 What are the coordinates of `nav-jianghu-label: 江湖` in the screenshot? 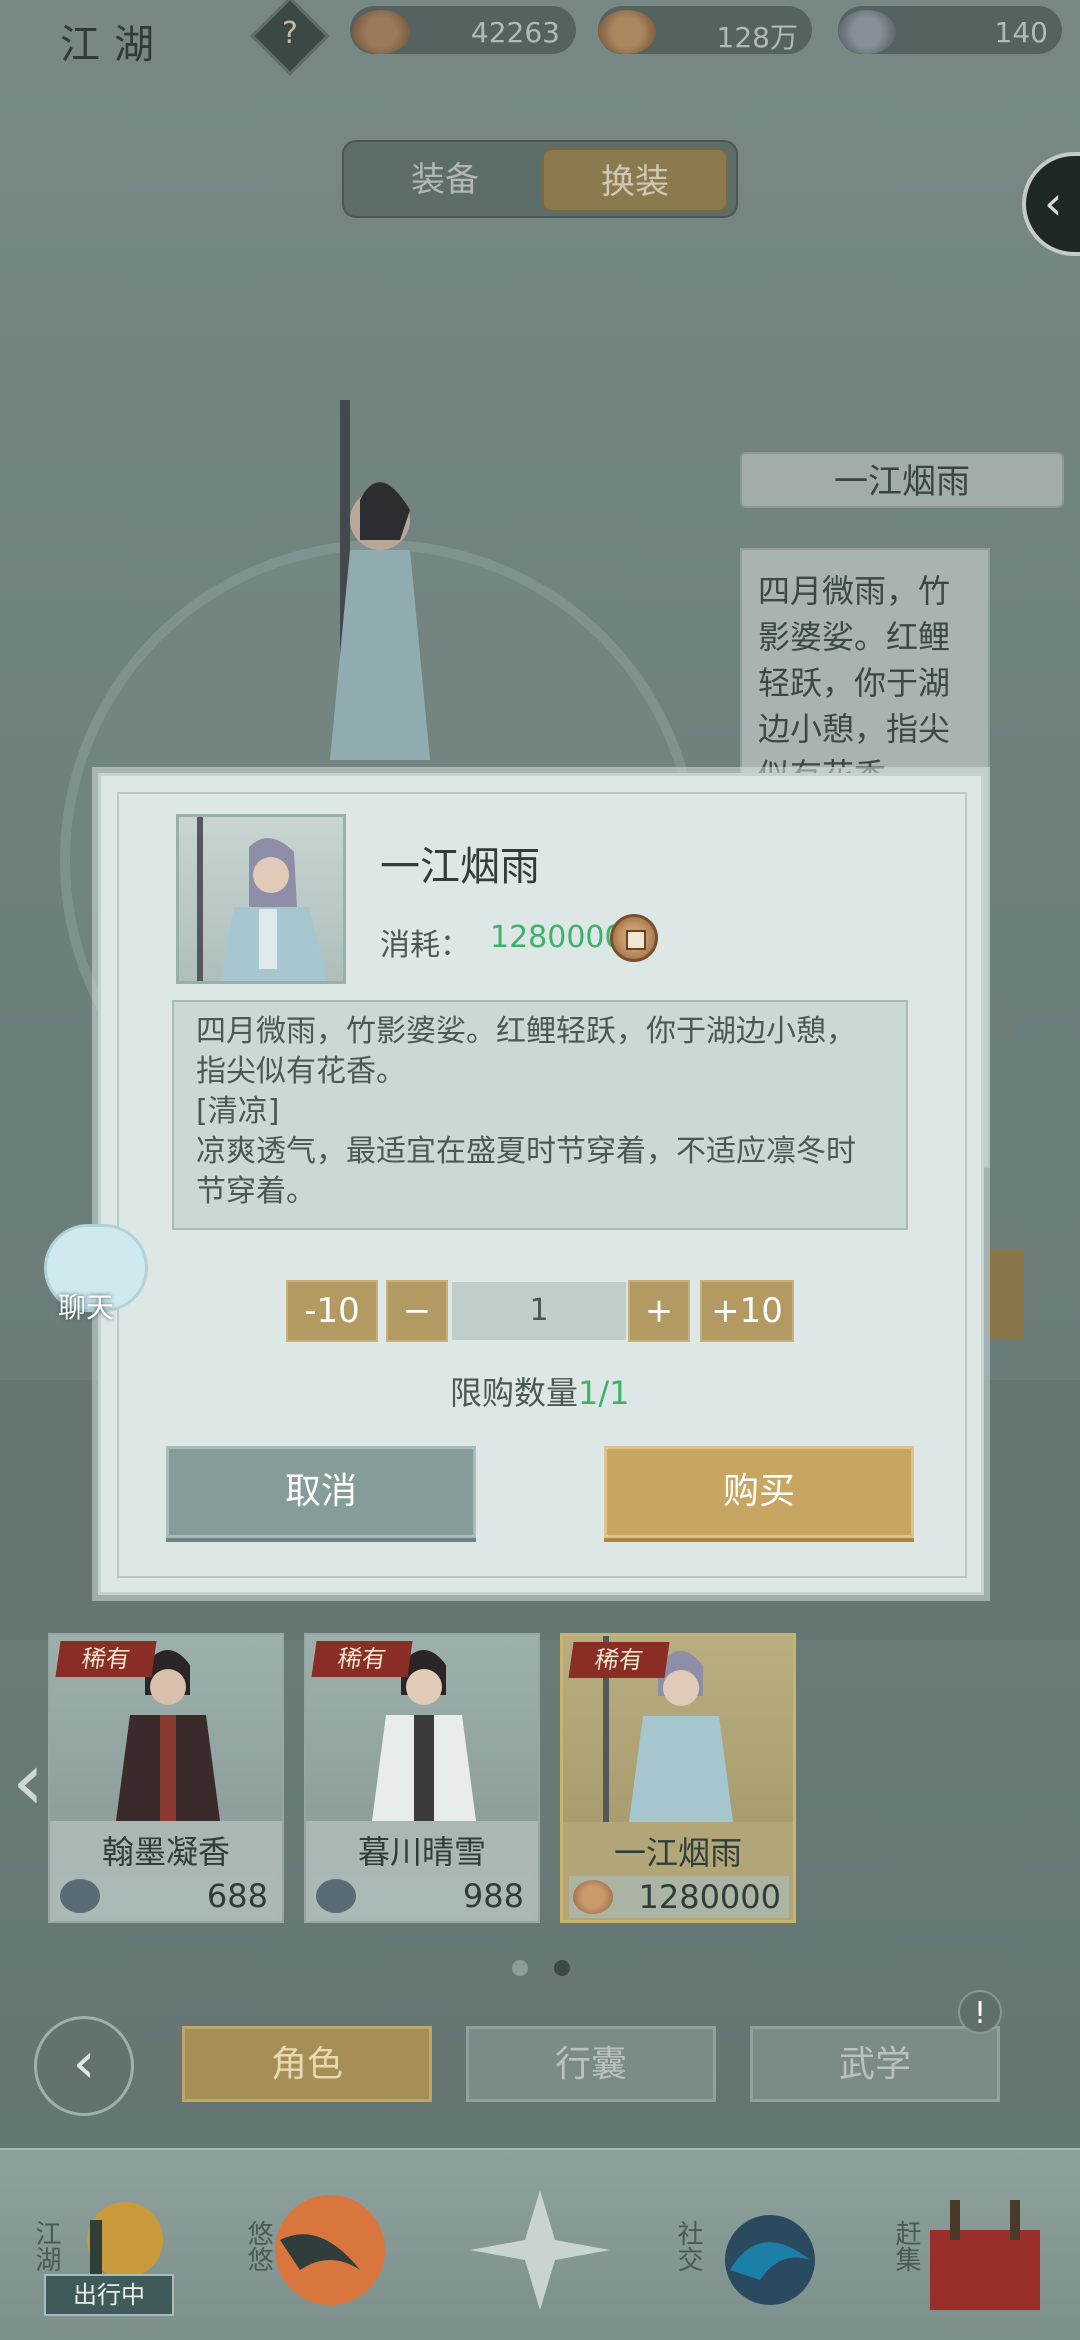 It's located at (46, 2246).